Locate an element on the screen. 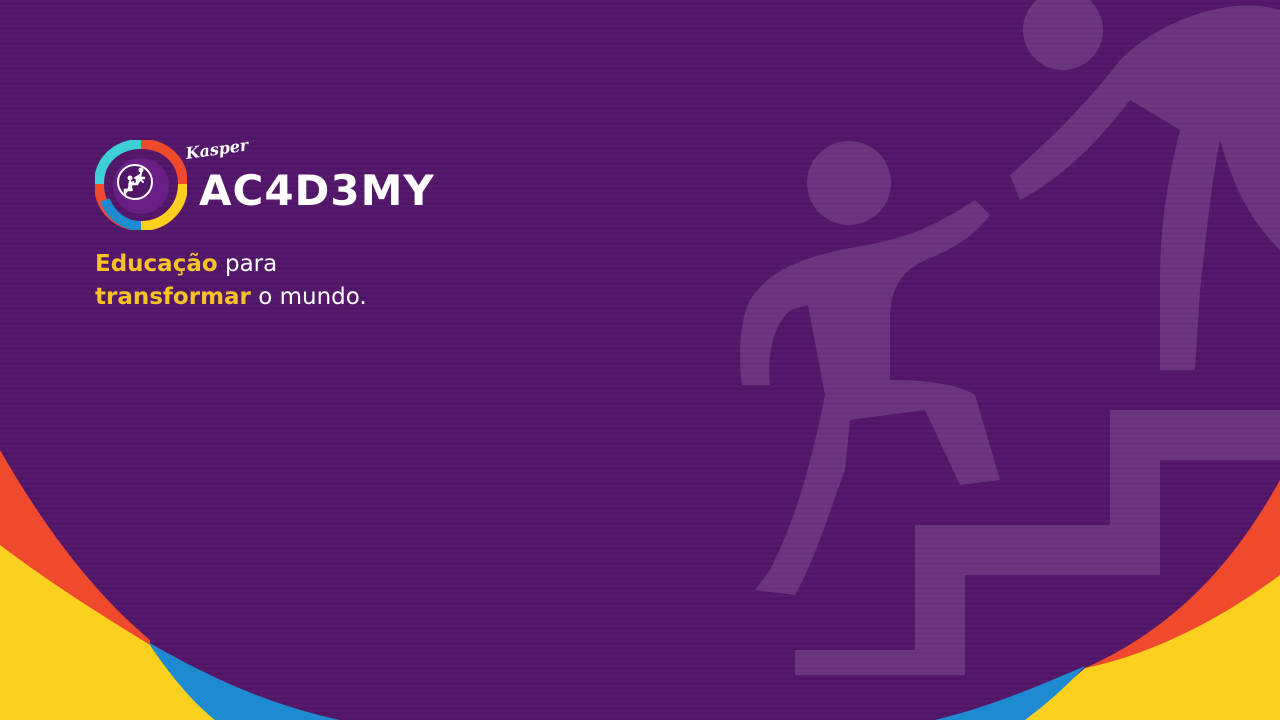 This screenshot has height=720, width=1280. helper-head-icon is located at coordinates (1063, 35).